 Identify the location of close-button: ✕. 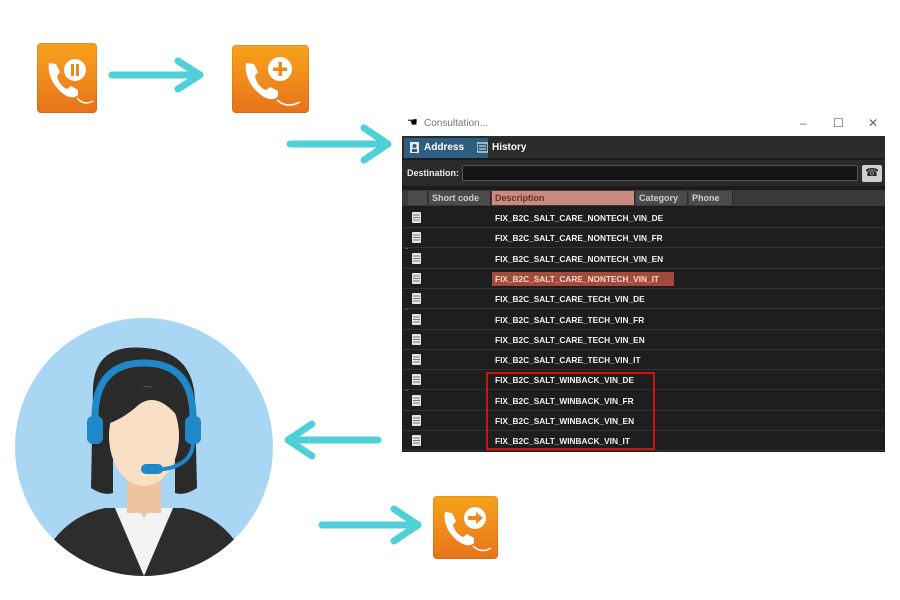
(873, 123).